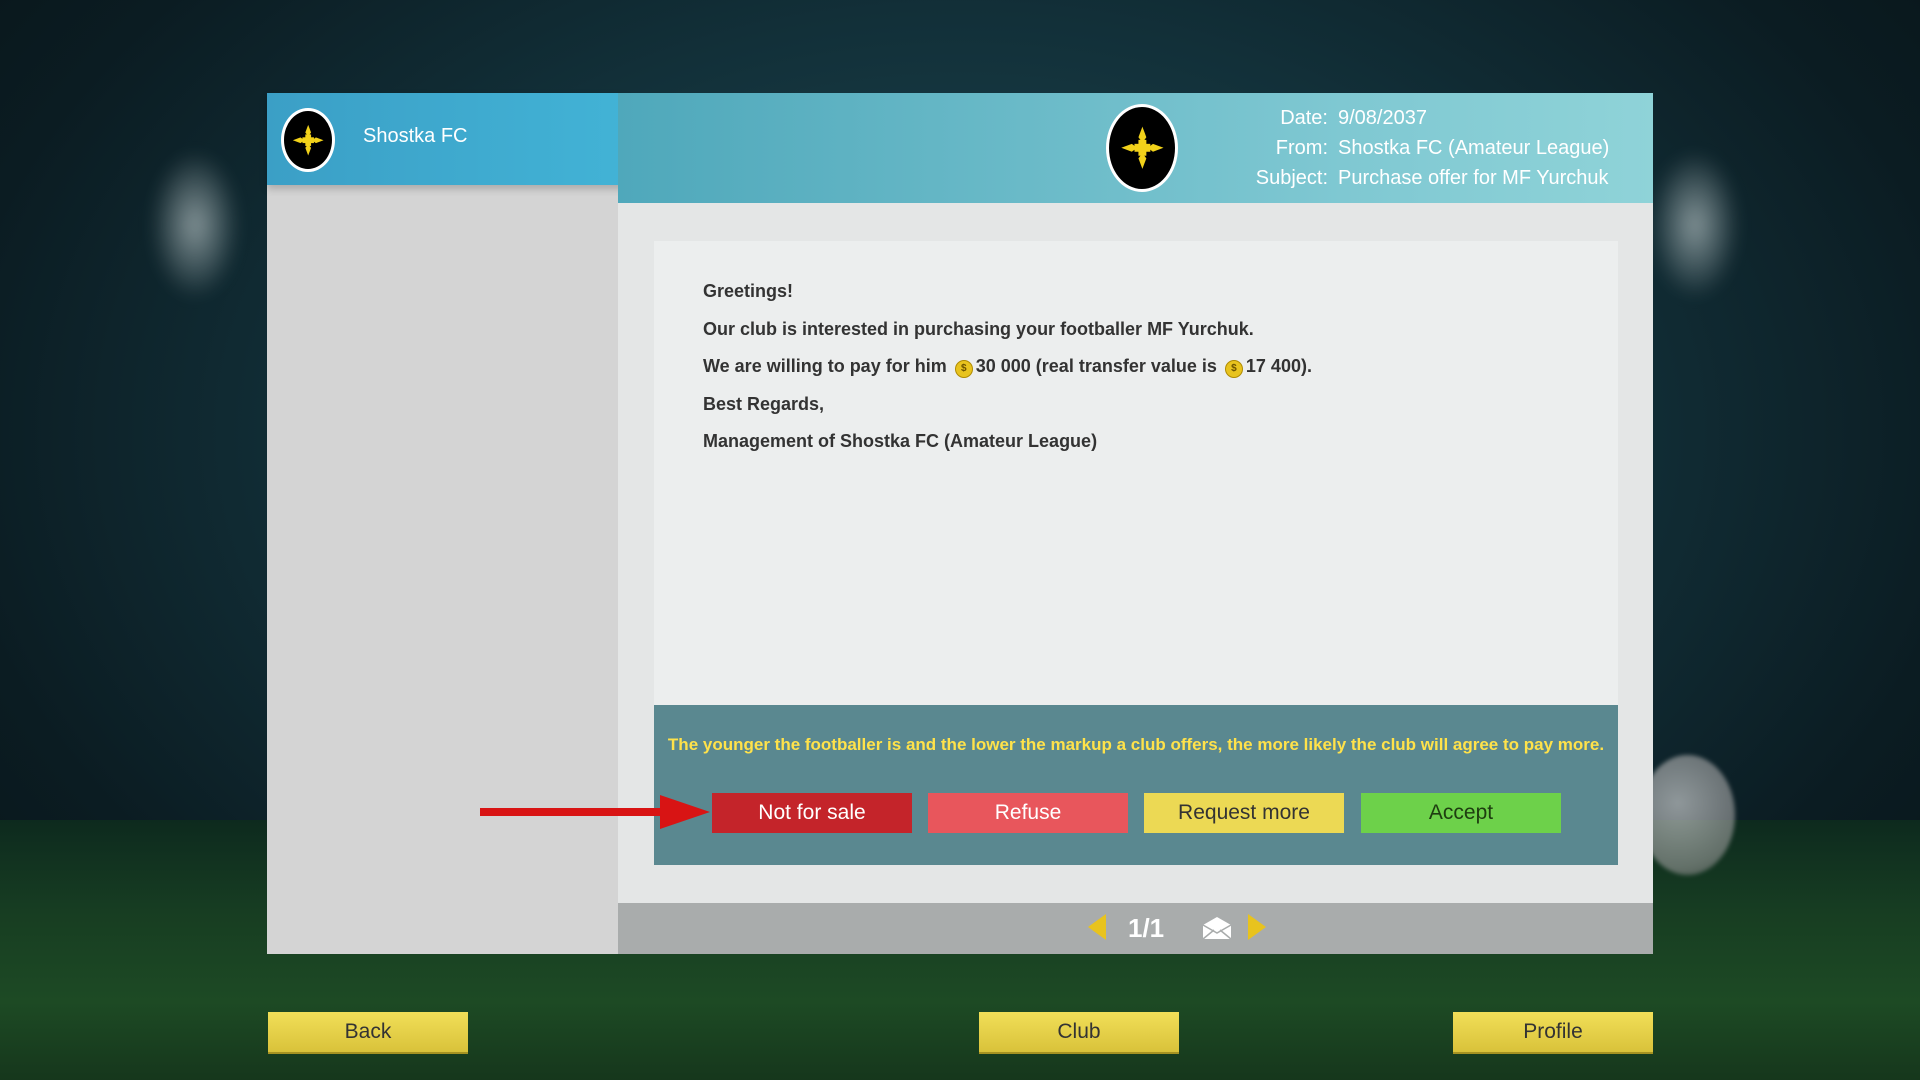  I want to click on stadium-light-right, so click(1695, 225).